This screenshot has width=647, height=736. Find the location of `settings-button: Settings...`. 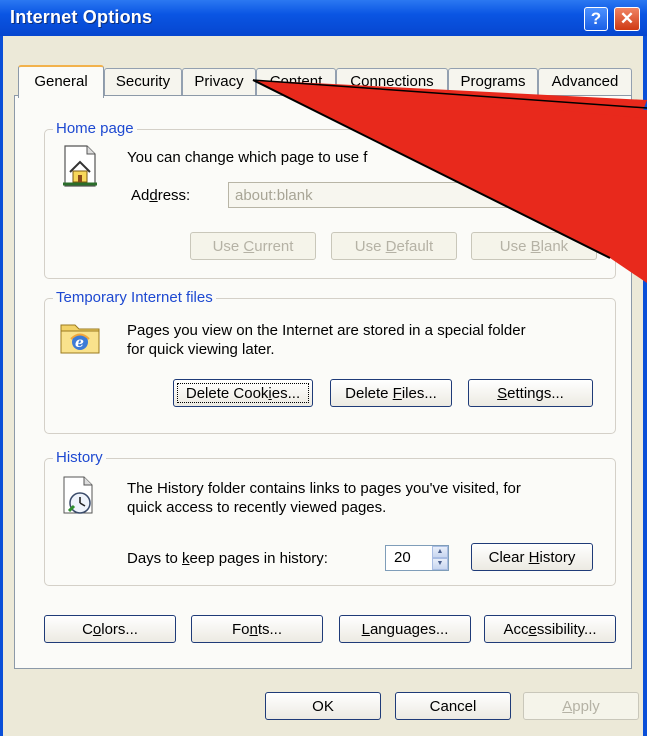

settings-button: Settings... is located at coordinates (530, 393).